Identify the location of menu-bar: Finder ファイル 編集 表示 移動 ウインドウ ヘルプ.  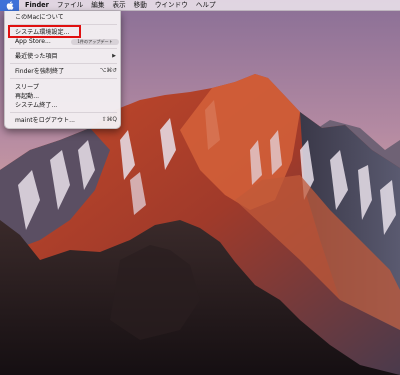
(200, 5).